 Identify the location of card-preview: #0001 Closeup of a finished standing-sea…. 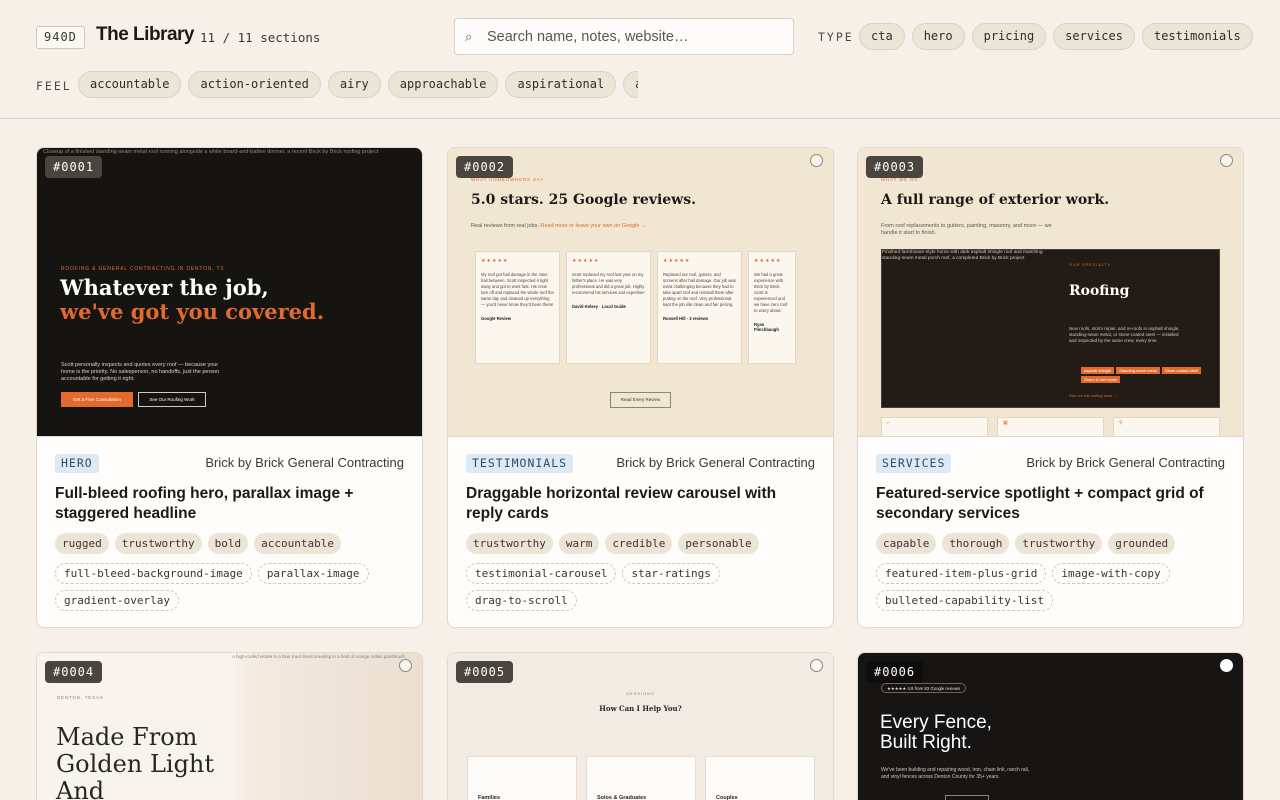
(229, 292).